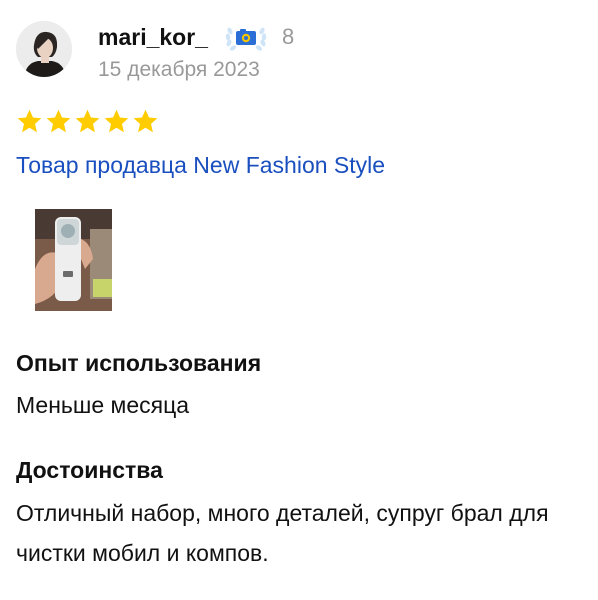 The image size is (598, 600). Describe the element at coordinates (153, 37) in the screenshot. I see `username-link: mari_kor_` at that location.